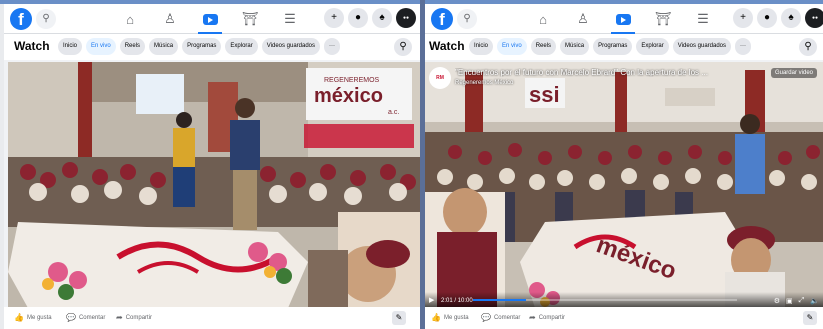 The image size is (823, 329). I want to click on channel-logo: RM, so click(440, 78).